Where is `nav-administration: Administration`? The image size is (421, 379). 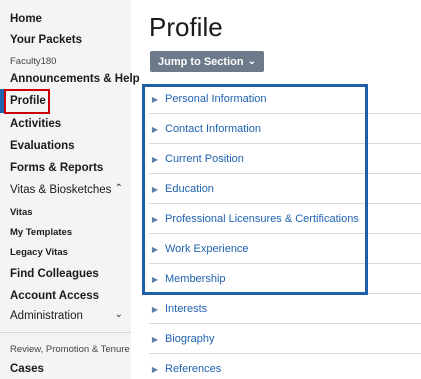
nav-administration: Administration is located at coordinates (46, 316).